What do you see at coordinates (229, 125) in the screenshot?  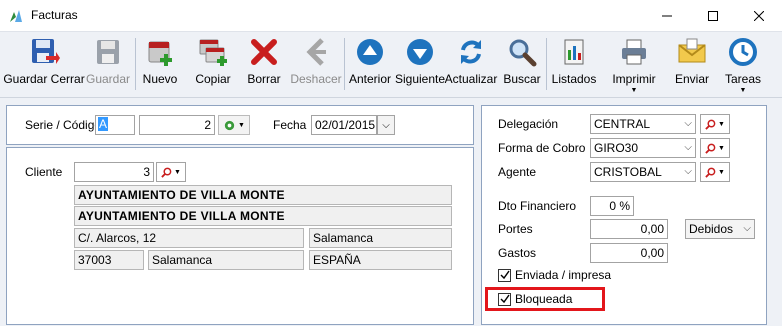 I see `gear-icon` at bounding box center [229, 125].